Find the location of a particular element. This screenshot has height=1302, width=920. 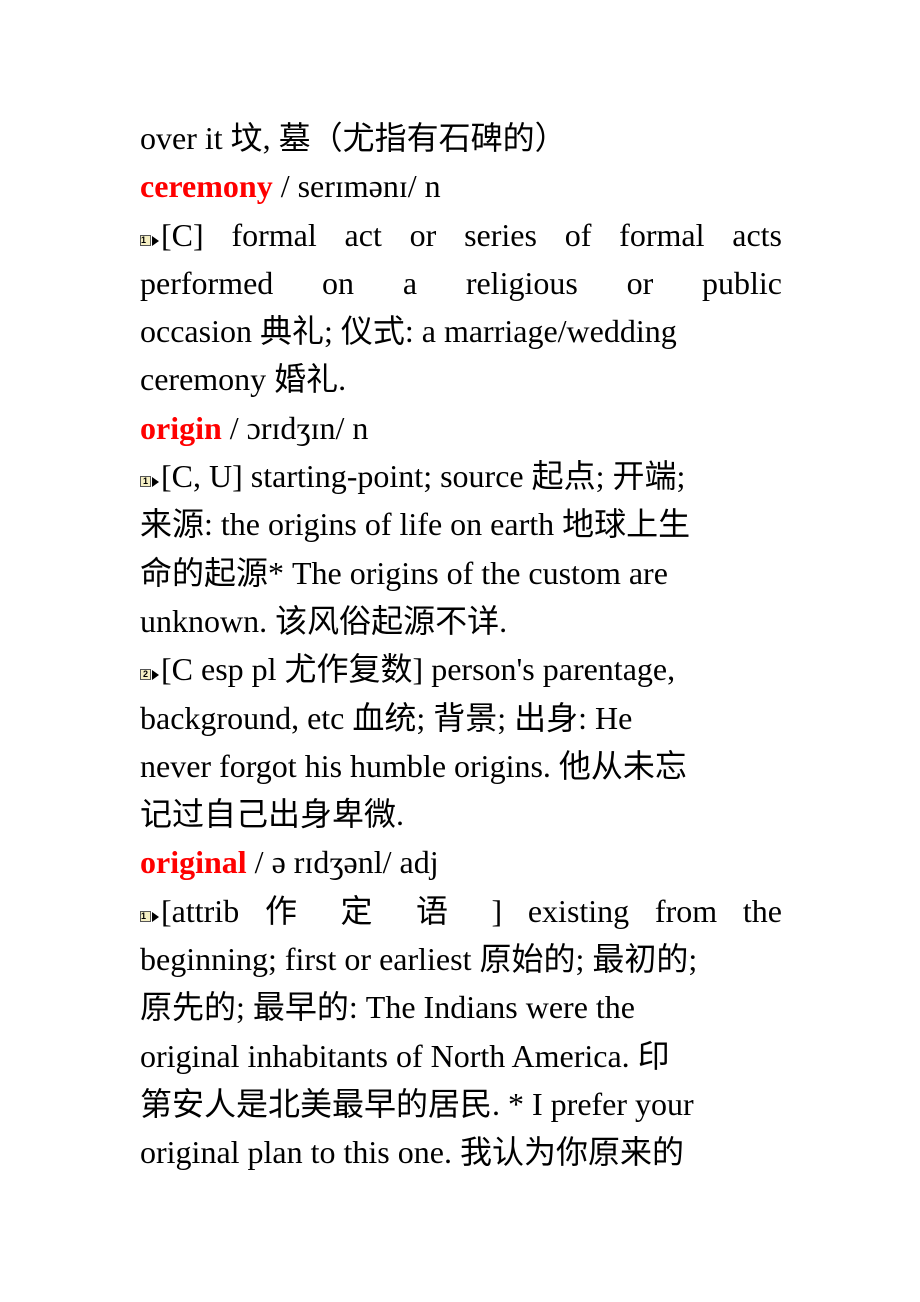

headword: origin is located at coordinates (181, 427).